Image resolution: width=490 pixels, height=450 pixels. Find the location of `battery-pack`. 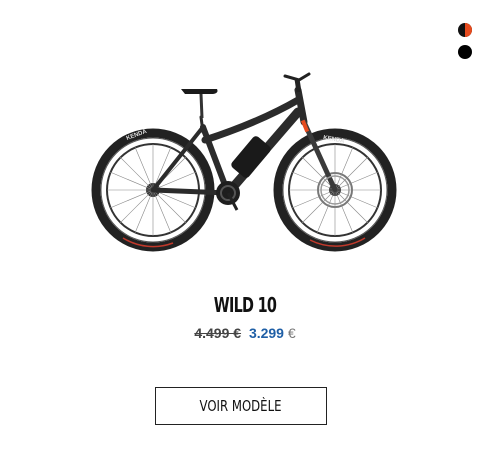

battery-pack is located at coordinates (251, 157).